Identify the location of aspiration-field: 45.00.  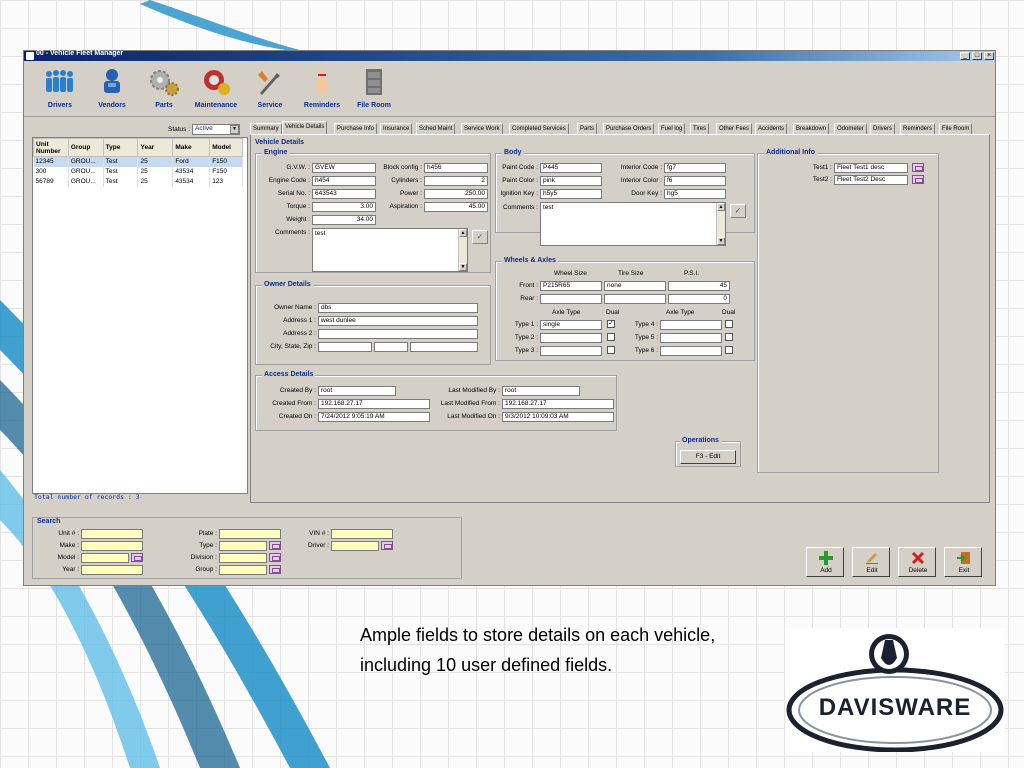
(456, 207).